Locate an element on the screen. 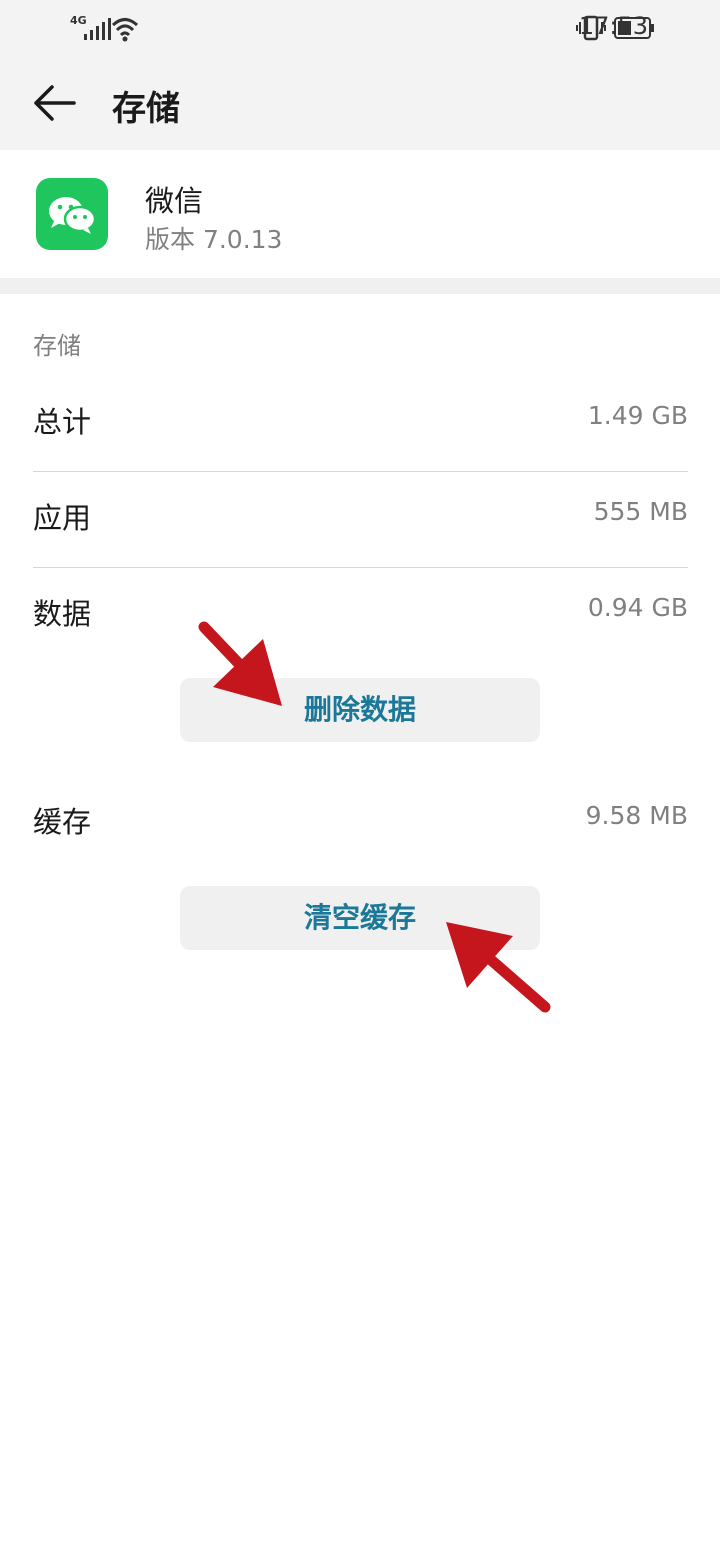 The image size is (720, 1560). back-button is located at coordinates (55, 103).